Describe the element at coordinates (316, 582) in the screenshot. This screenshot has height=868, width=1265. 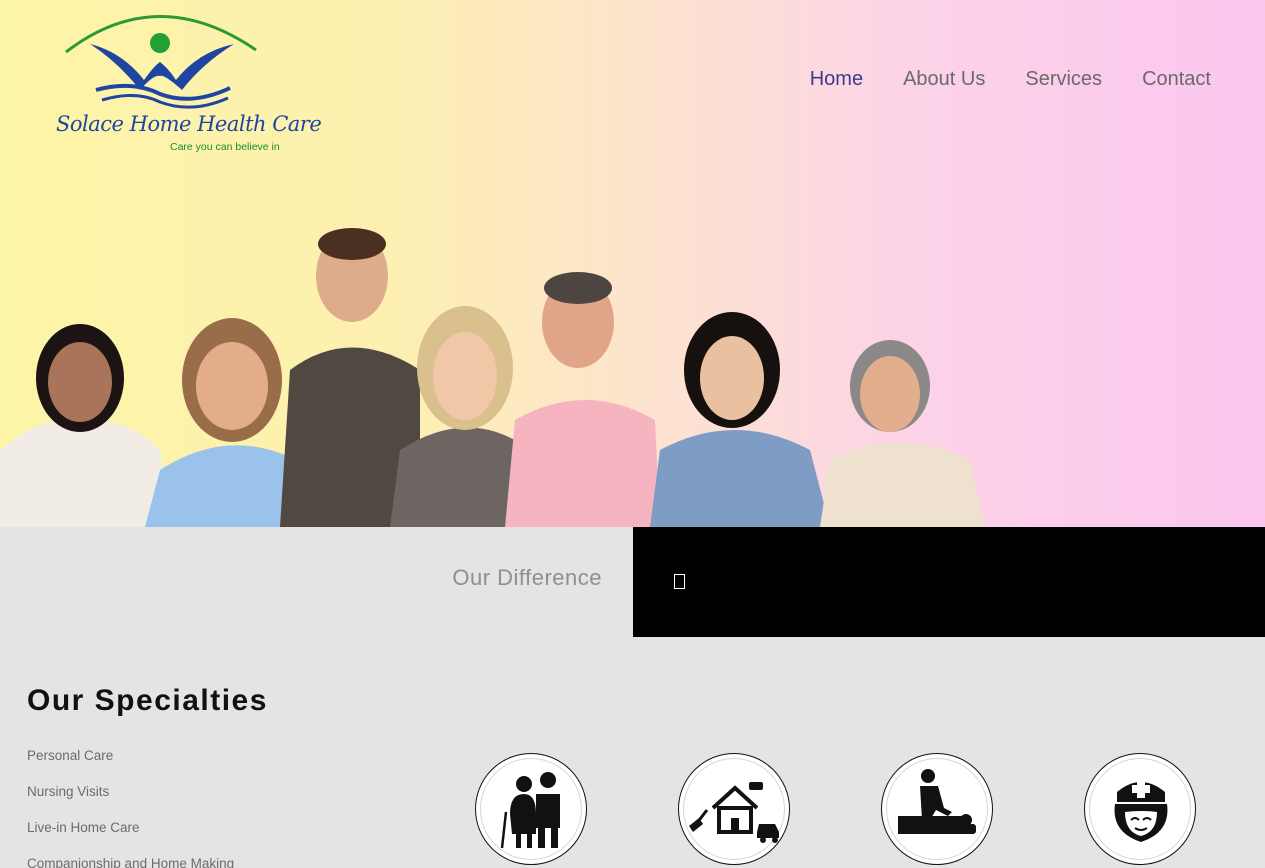
I see `difference-section: Our Difference` at that location.